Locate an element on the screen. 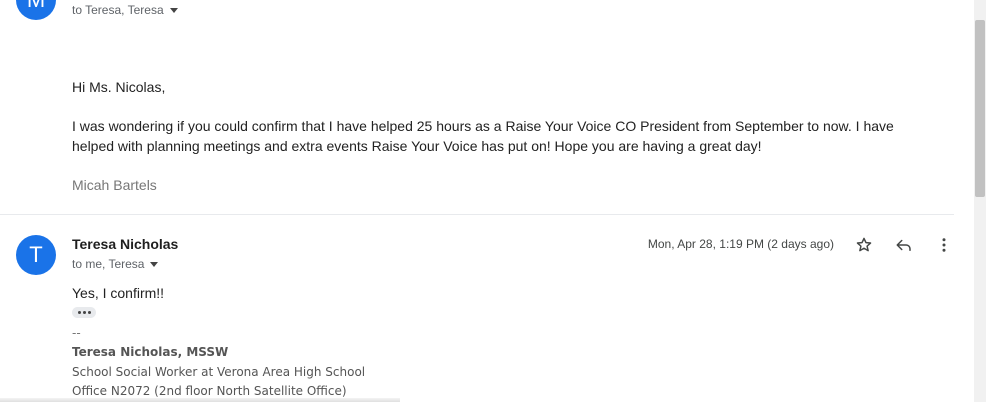 The height and width of the screenshot is (402, 999). message-divider is located at coordinates (477, 214).